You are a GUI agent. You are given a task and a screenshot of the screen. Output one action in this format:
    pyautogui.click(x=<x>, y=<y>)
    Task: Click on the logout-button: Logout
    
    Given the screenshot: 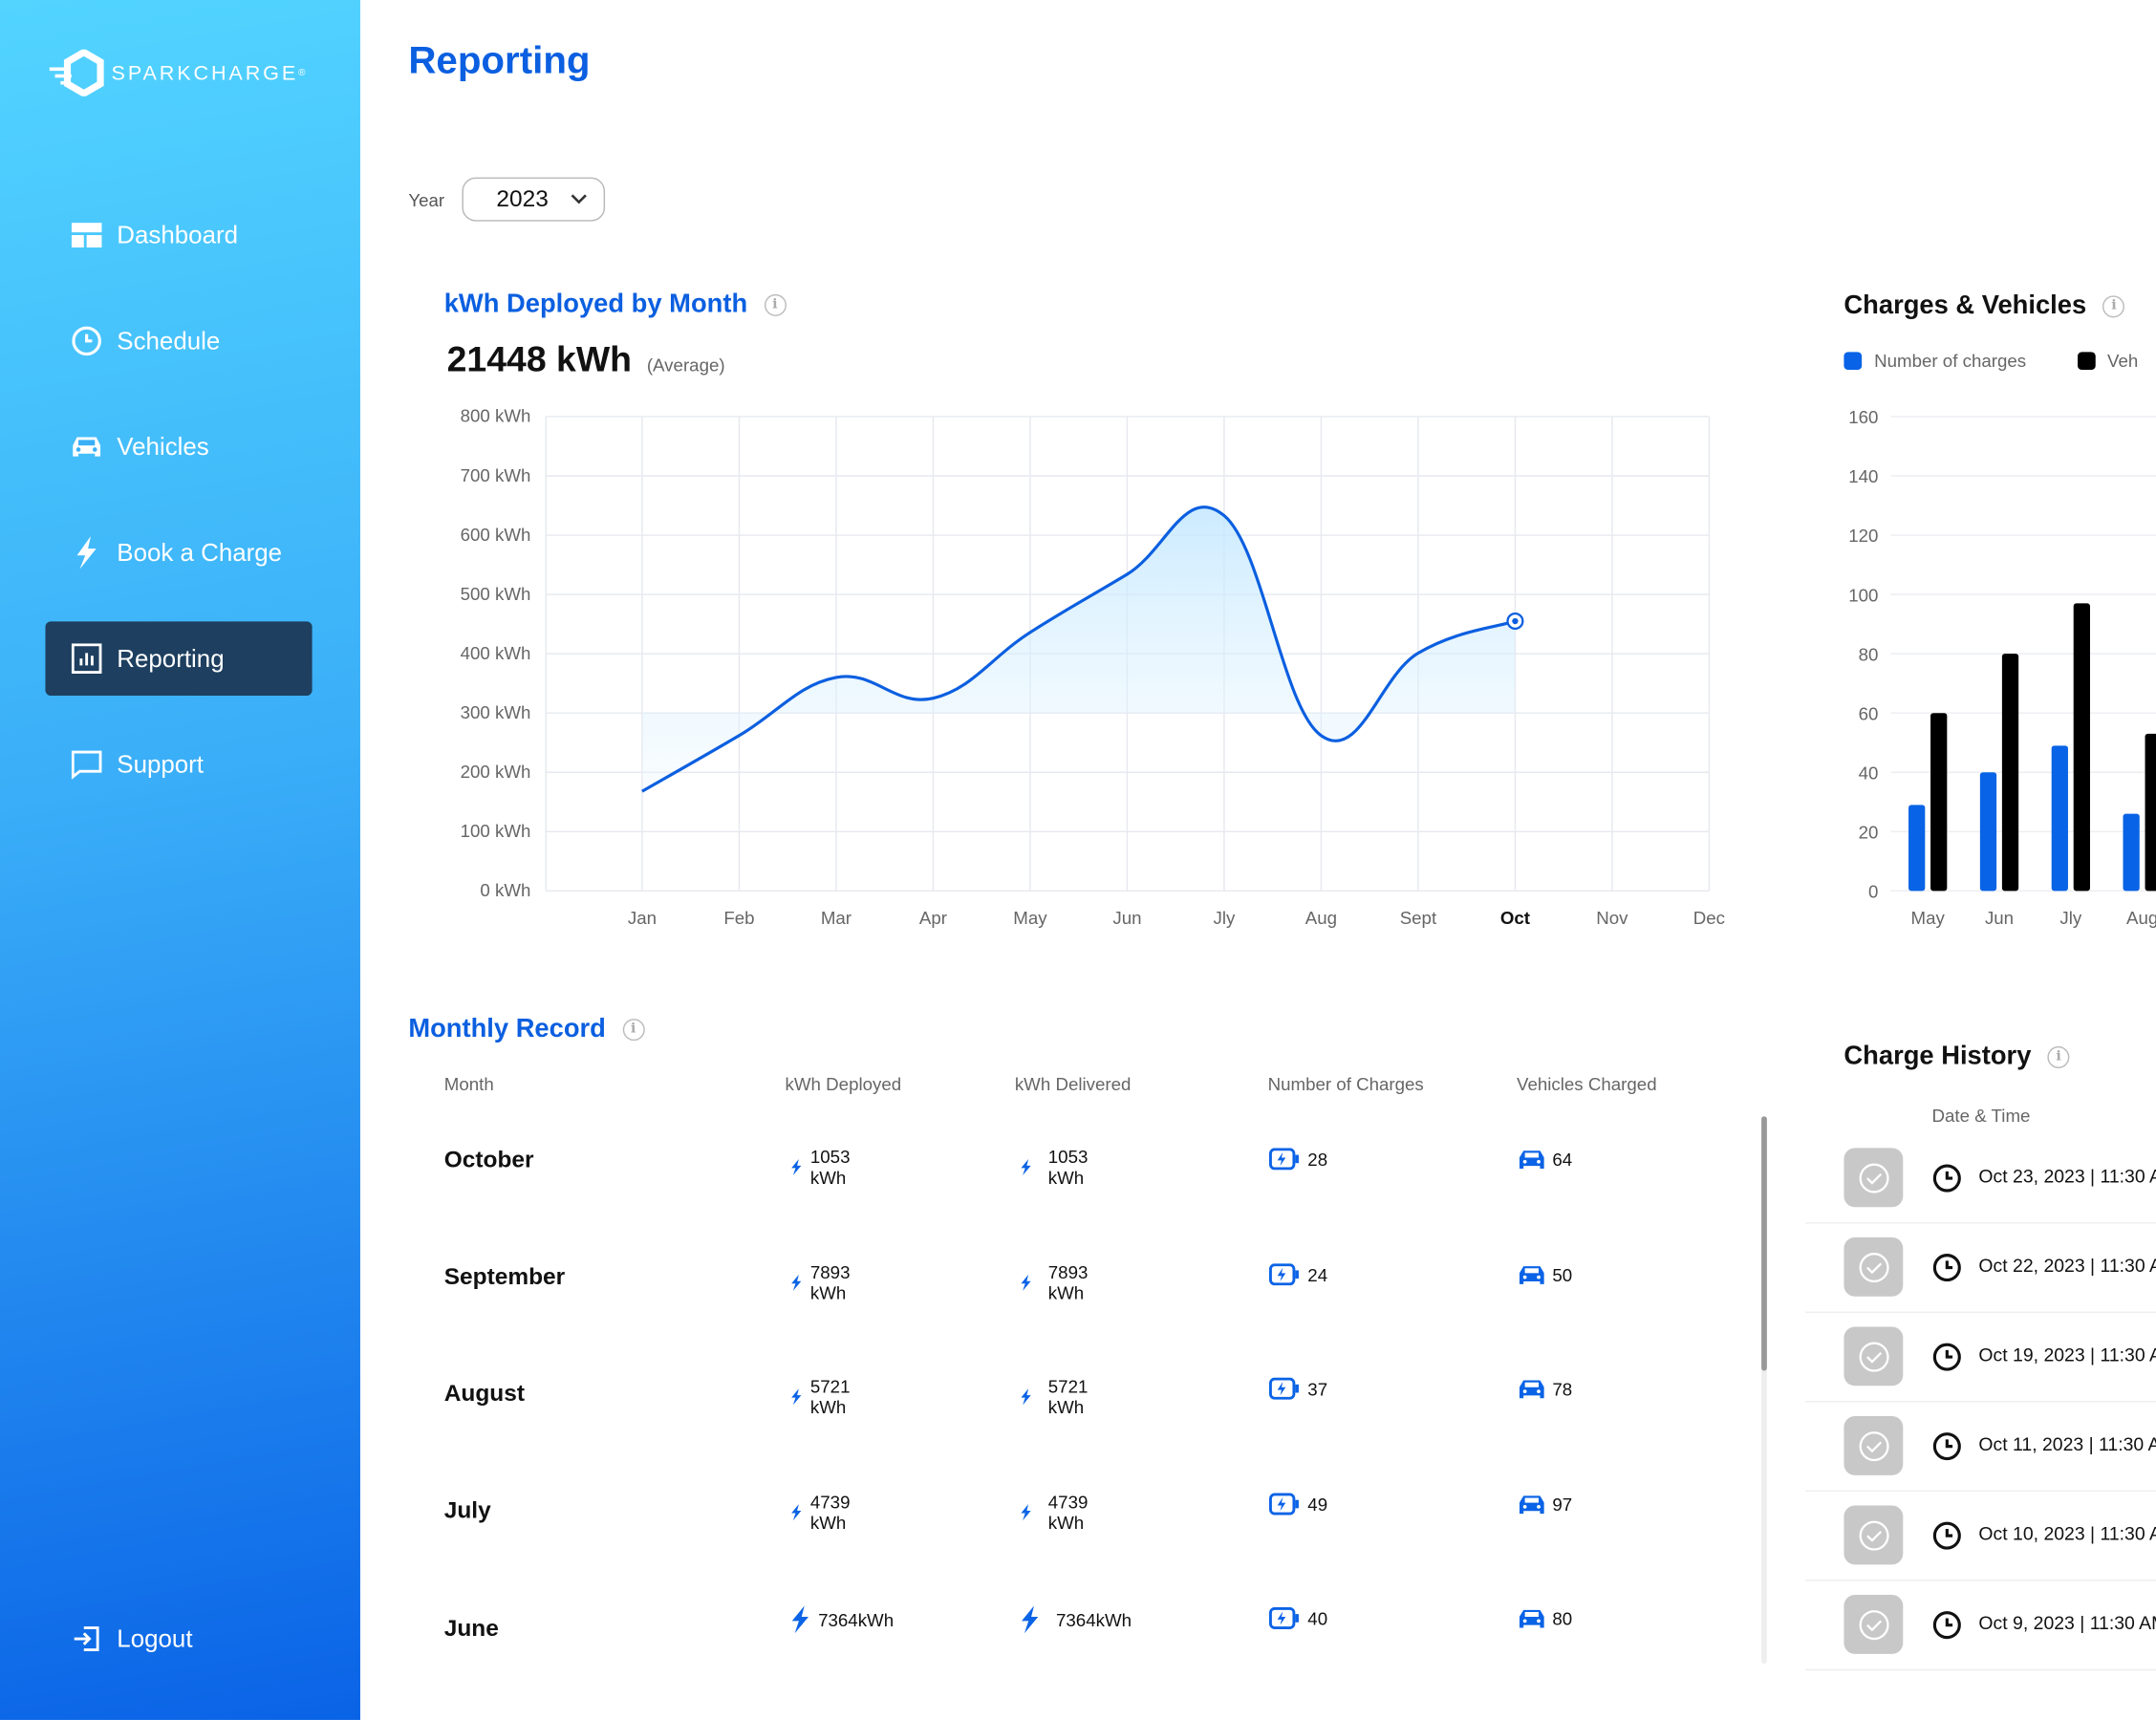 What is the action you would take?
    pyautogui.click(x=178, y=1639)
    